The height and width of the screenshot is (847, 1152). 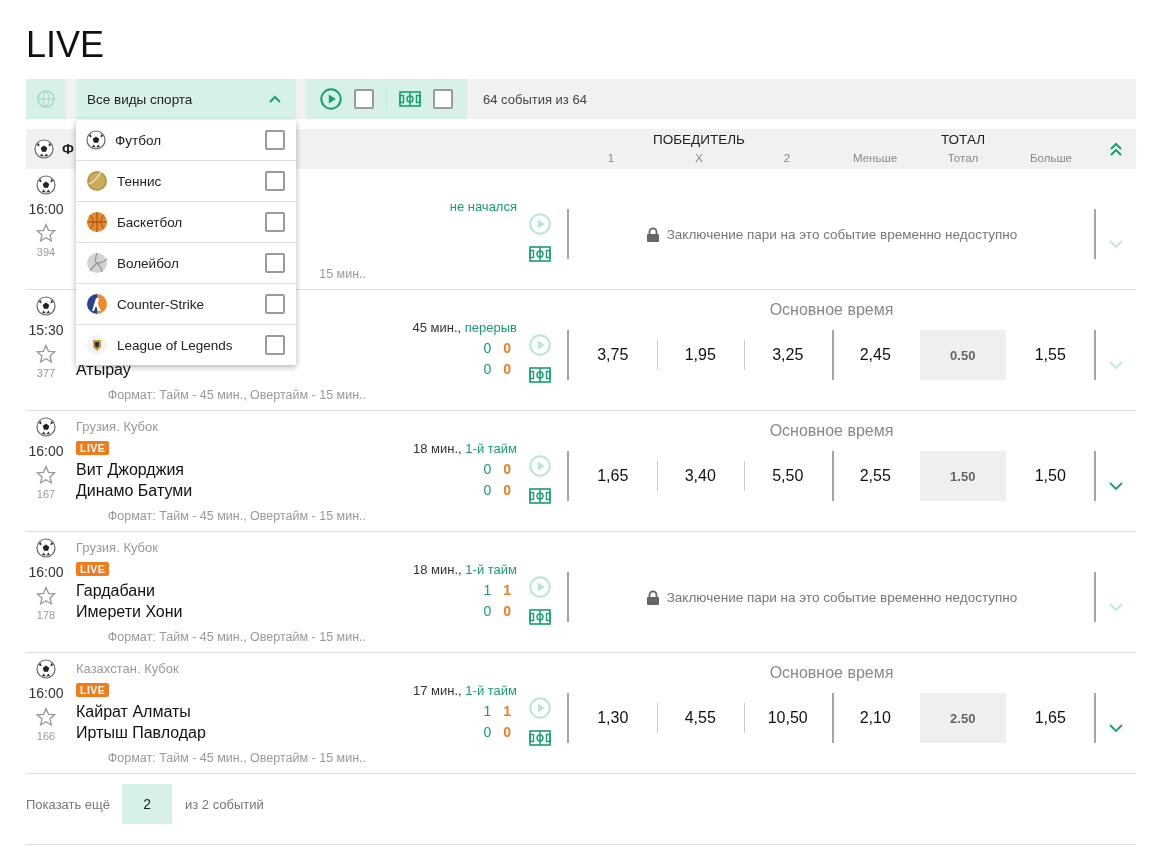 What do you see at coordinates (700, 355) in the screenshot?
I see `odds-button: 1,95` at bounding box center [700, 355].